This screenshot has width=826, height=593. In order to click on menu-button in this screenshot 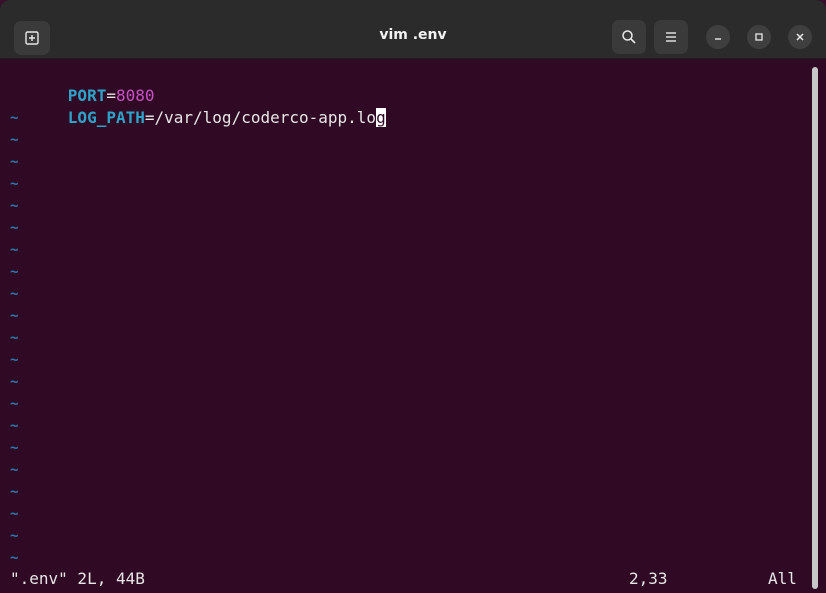, I will do `click(671, 37)`.